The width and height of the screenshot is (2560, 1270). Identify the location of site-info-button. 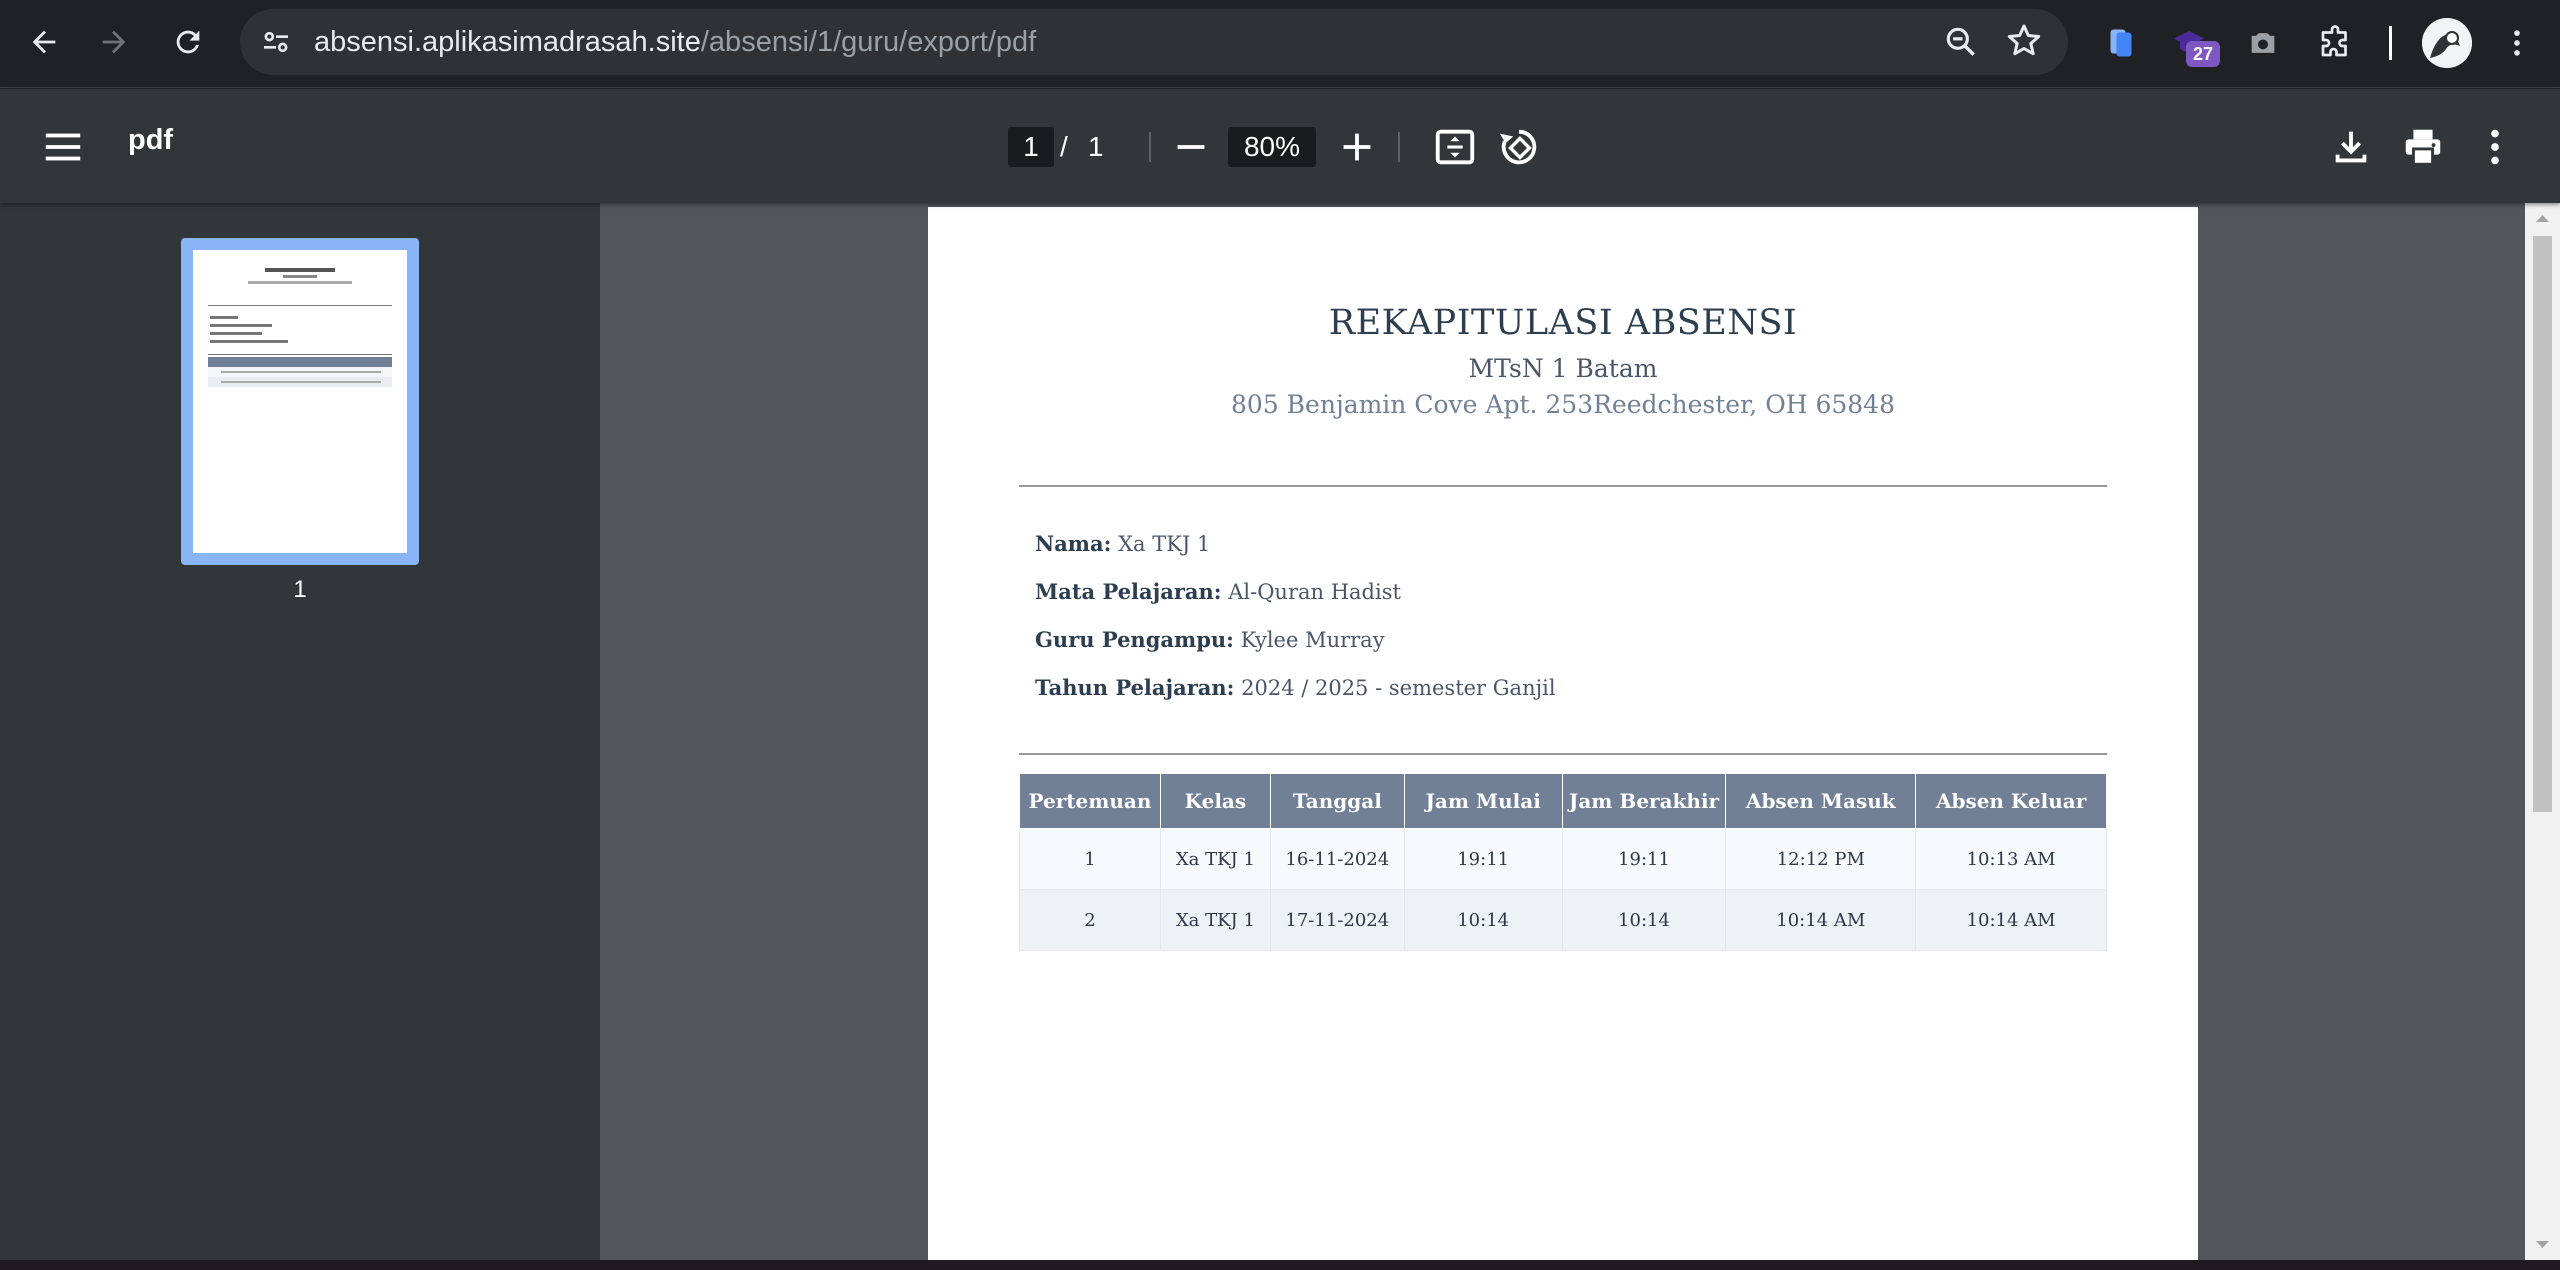
(276, 42).